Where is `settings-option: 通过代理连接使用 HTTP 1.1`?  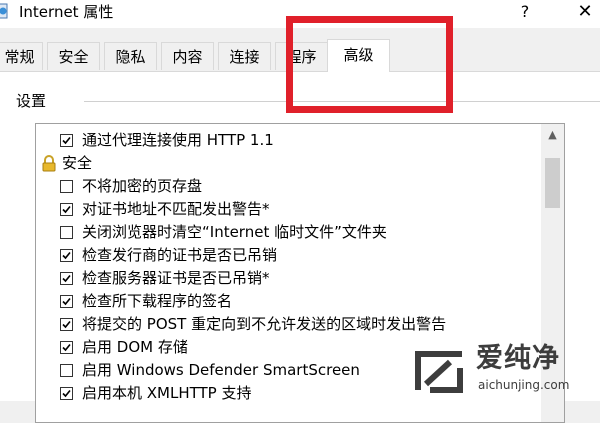 settings-option: 通过代理连接使用 HTTP 1.1 is located at coordinates (288, 140).